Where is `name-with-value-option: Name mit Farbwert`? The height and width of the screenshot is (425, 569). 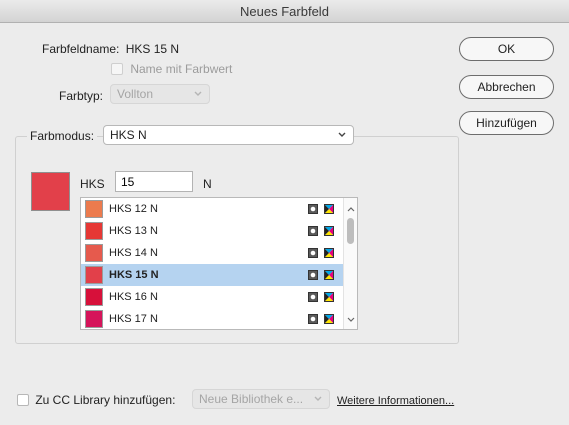 name-with-value-option: Name mit Farbwert is located at coordinates (171, 69).